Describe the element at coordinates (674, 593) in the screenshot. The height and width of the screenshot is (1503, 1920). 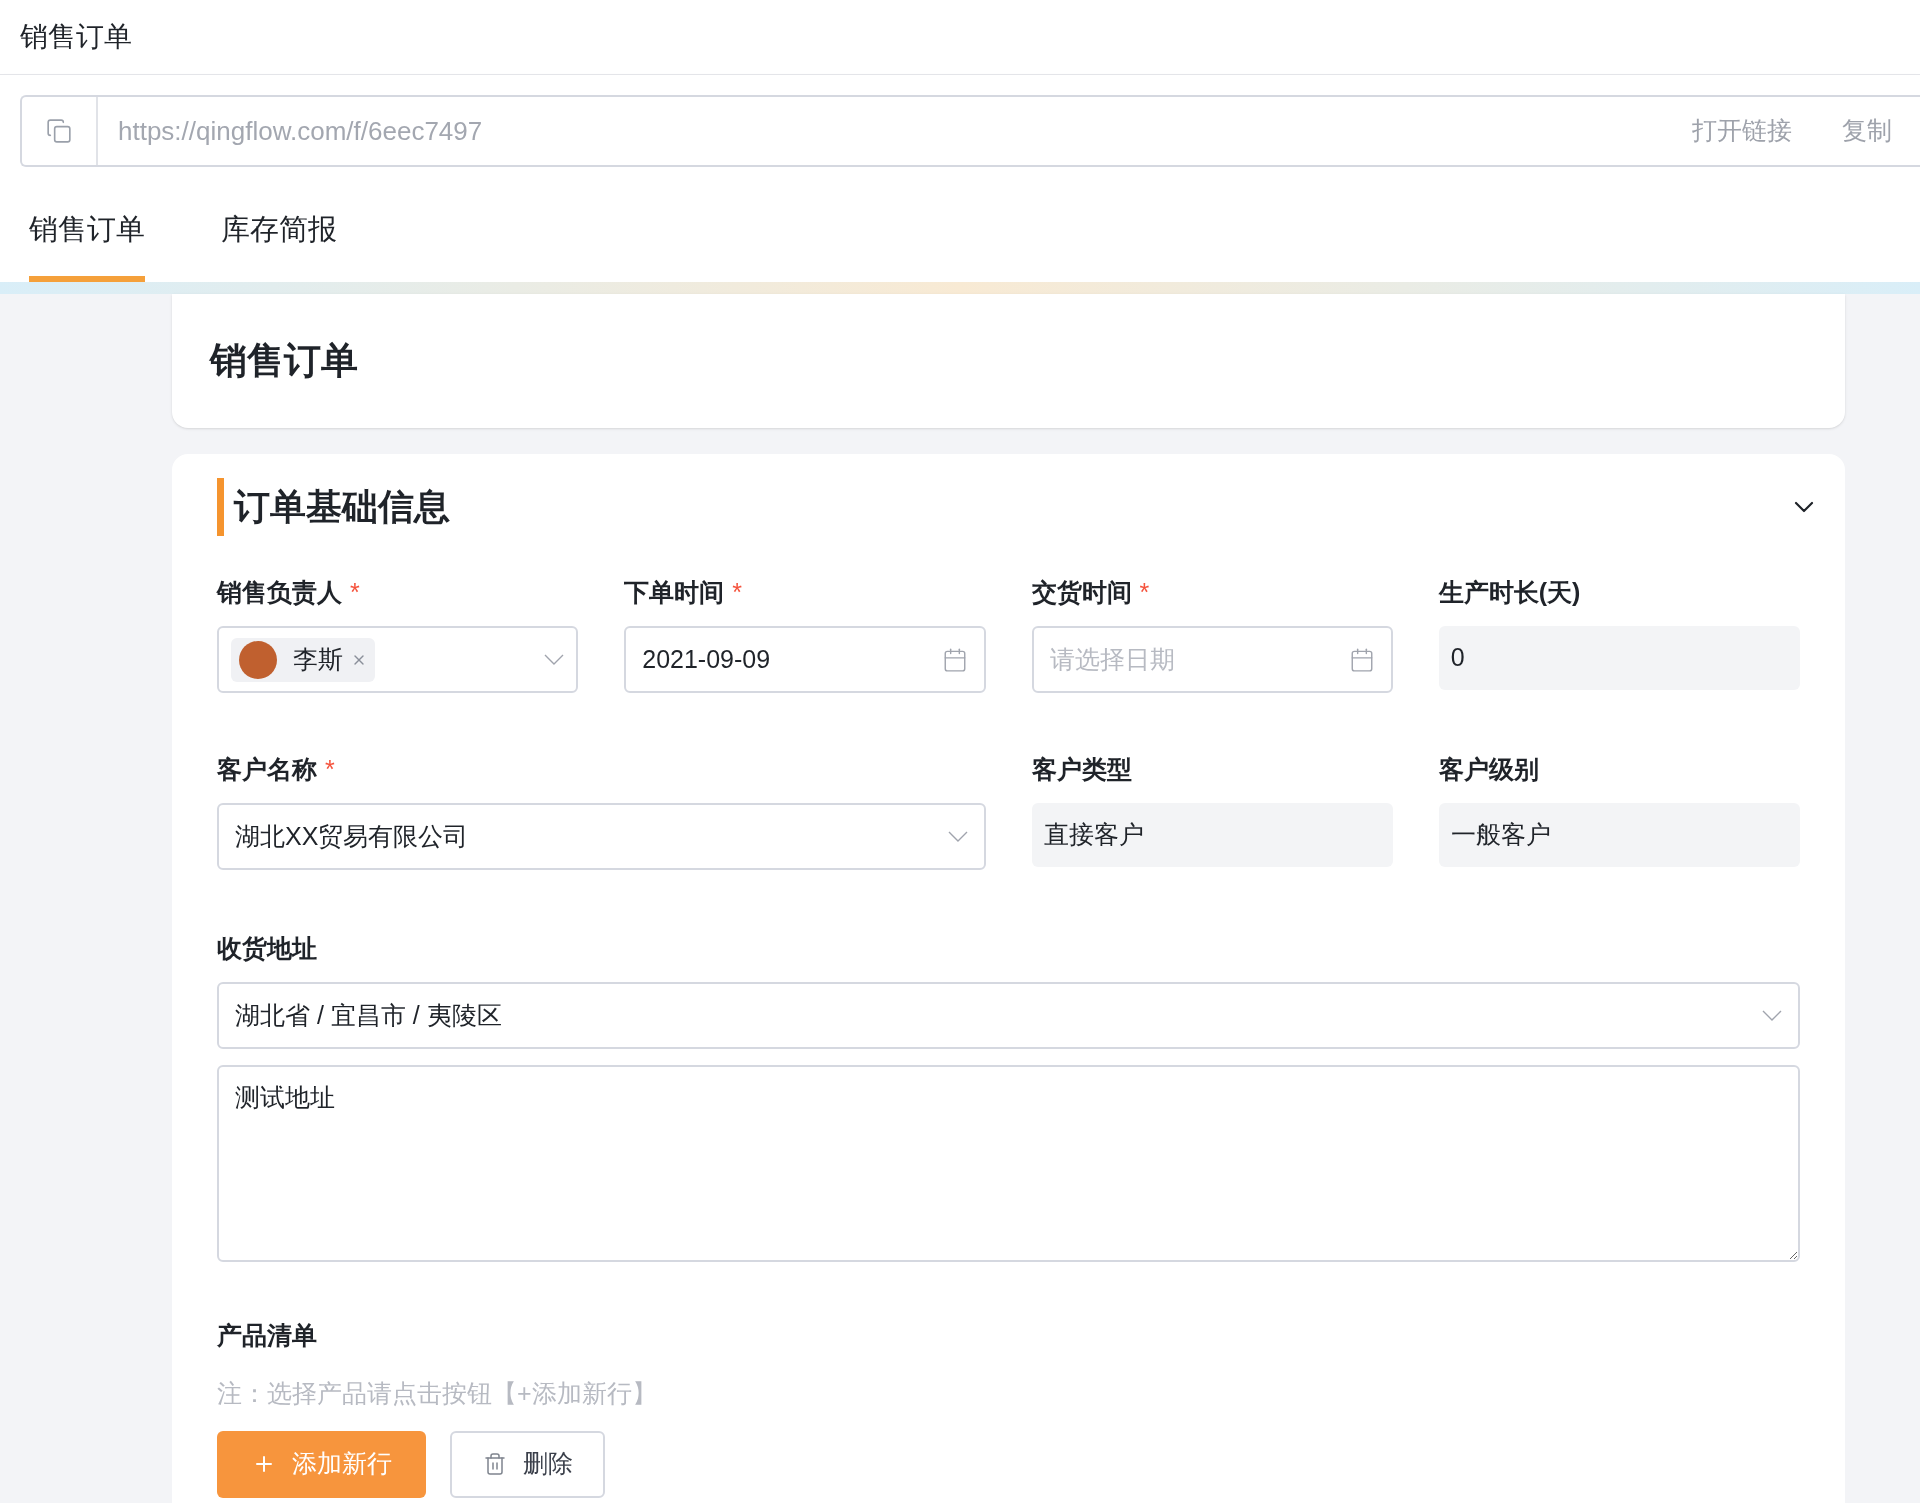
I see `field-label: 下单时间` at that location.